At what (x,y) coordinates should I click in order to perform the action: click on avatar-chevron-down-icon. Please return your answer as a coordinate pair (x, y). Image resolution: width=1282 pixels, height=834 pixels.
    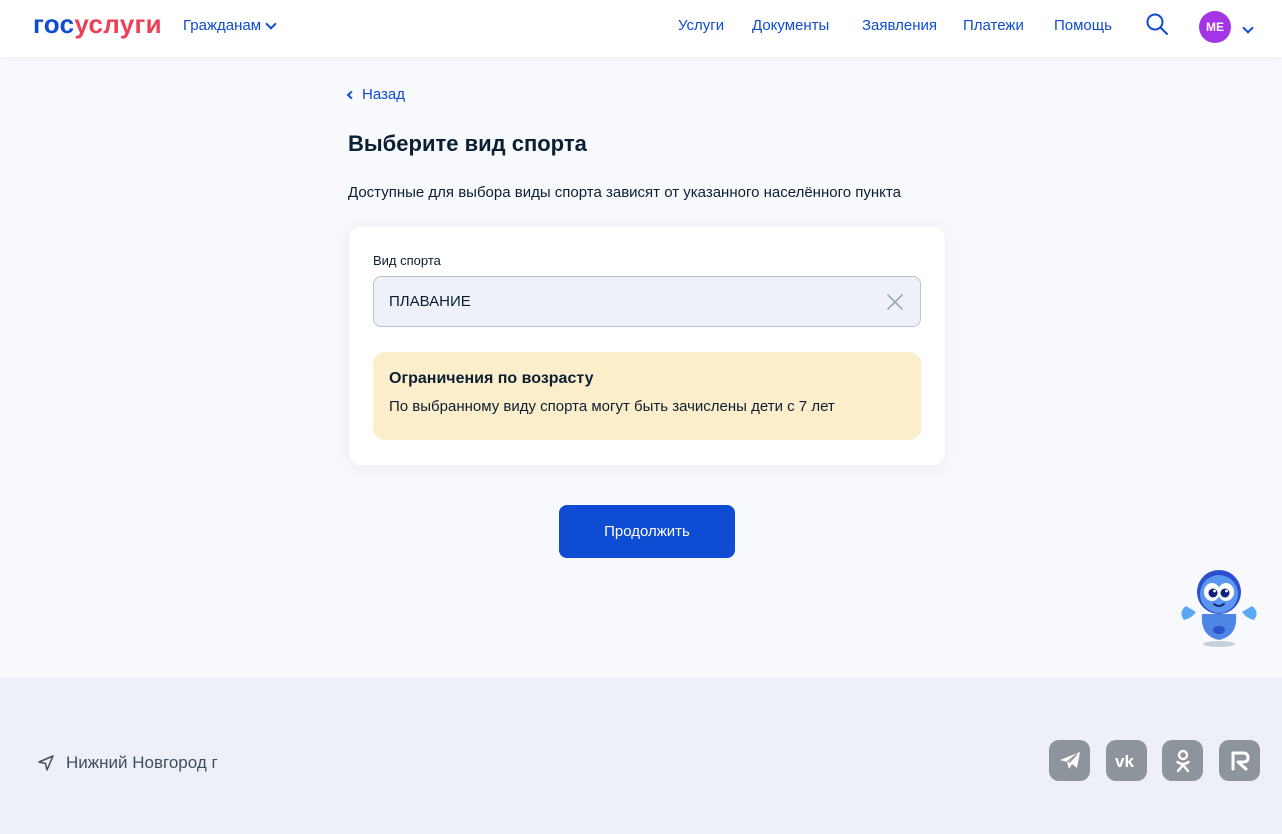
    Looking at the image, I should click on (1248, 28).